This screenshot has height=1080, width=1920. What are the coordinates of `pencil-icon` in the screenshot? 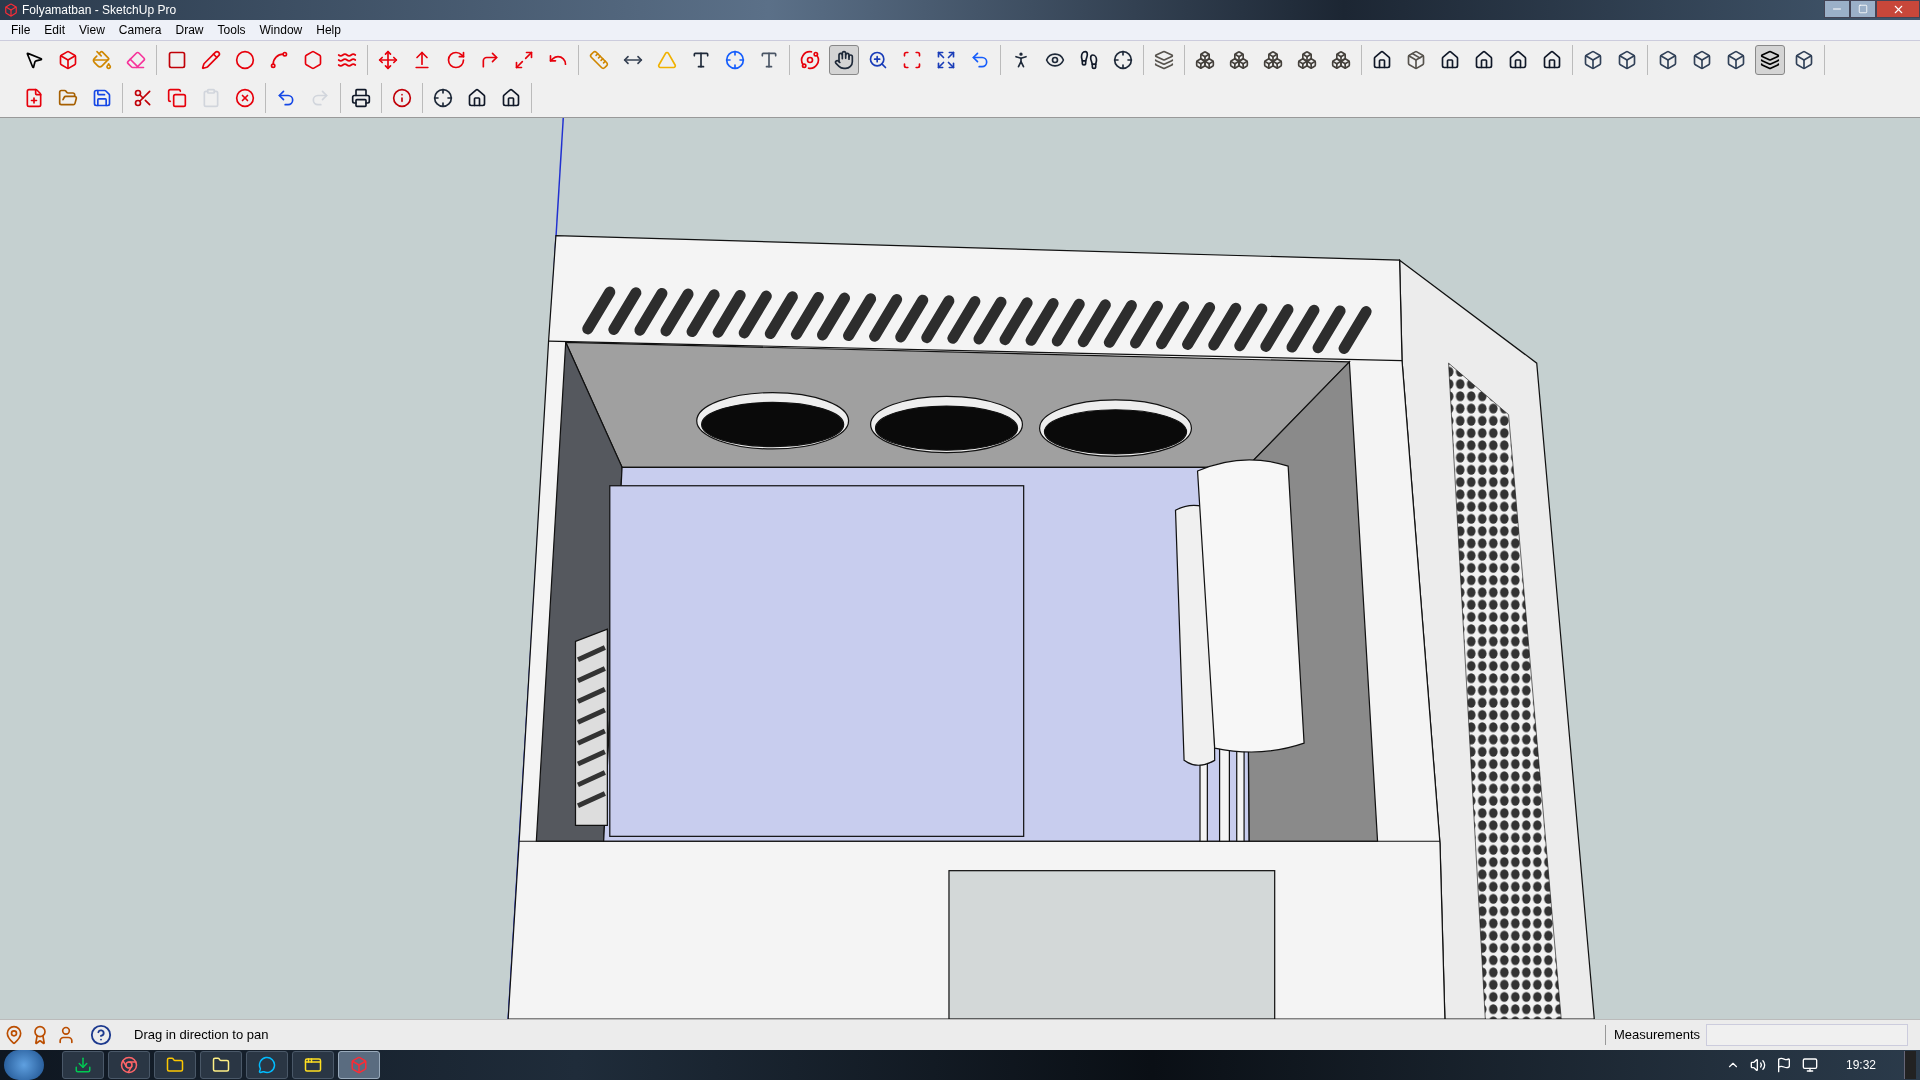 It's located at (211, 60).